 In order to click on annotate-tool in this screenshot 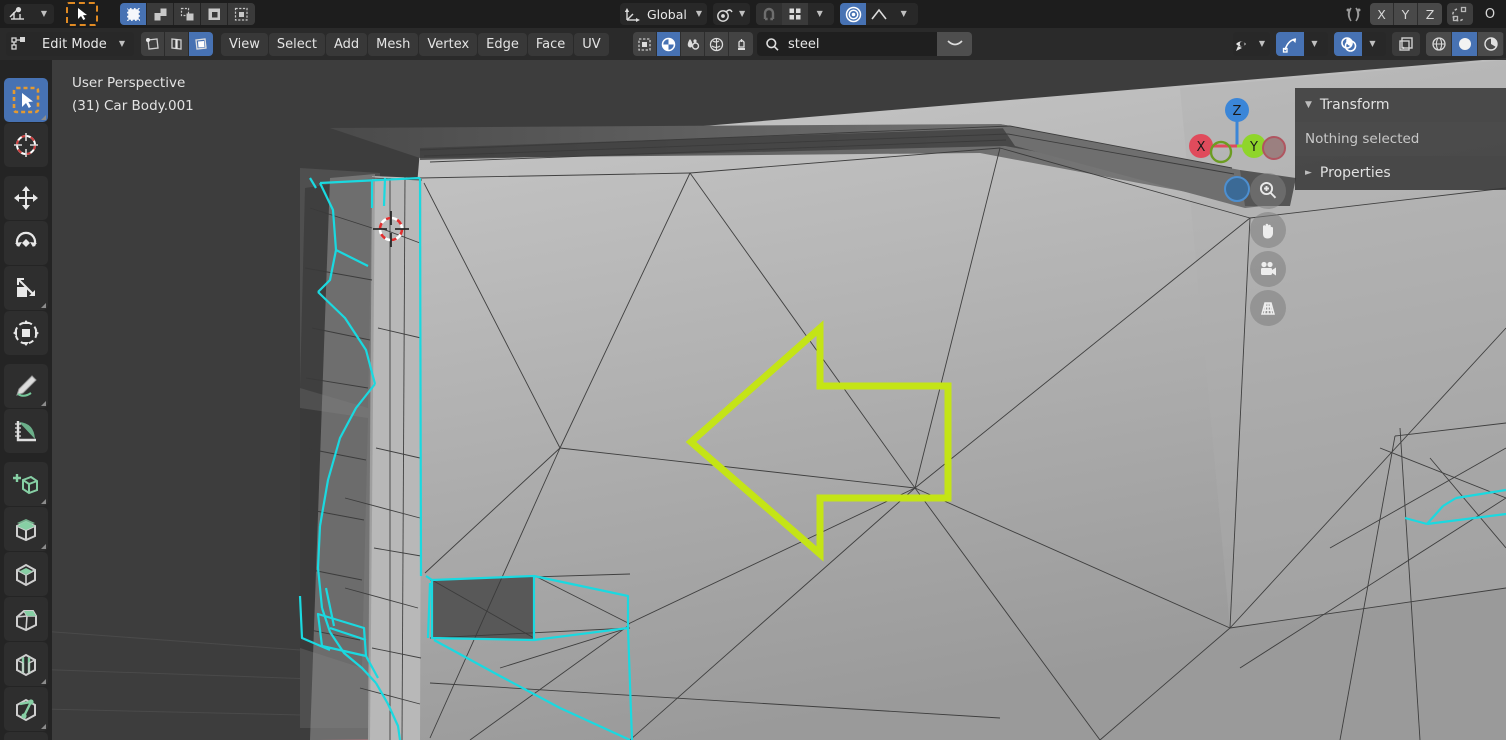, I will do `click(26, 386)`.